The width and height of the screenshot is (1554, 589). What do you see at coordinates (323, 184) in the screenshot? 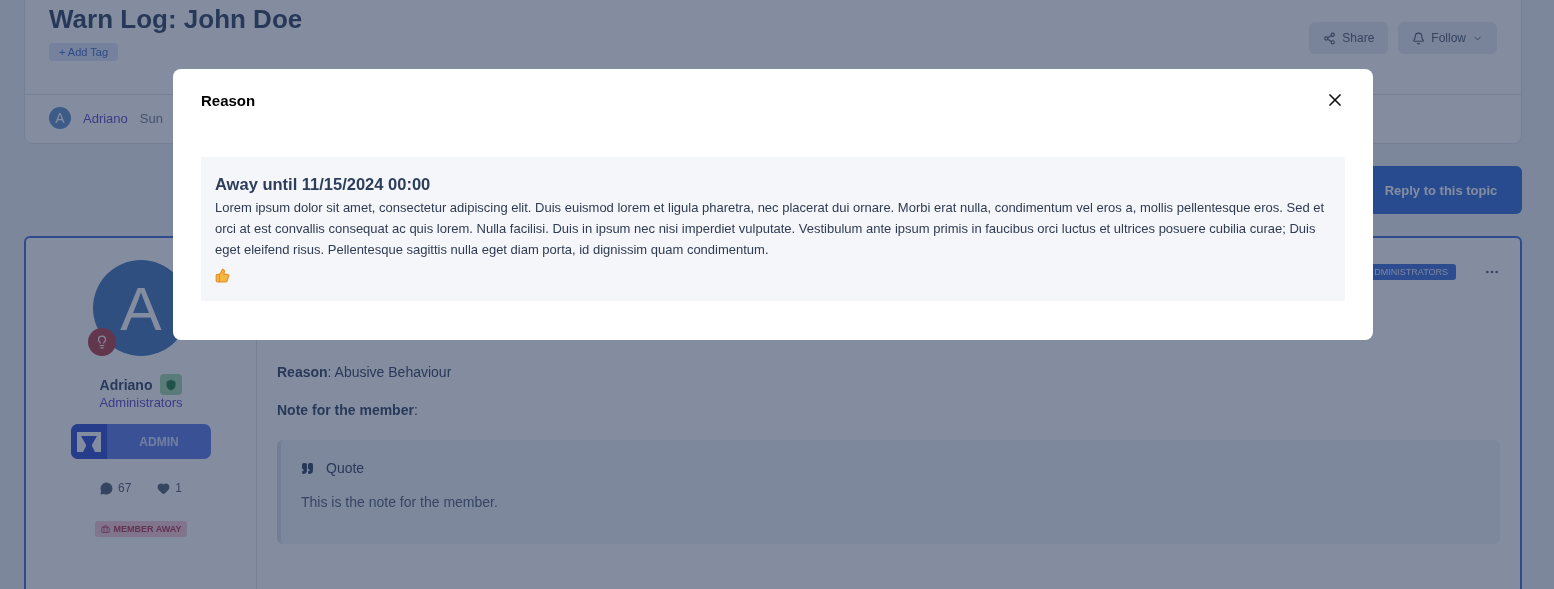
I see `away-heading: Away until 11/15/2024 00:00` at bounding box center [323, 184].